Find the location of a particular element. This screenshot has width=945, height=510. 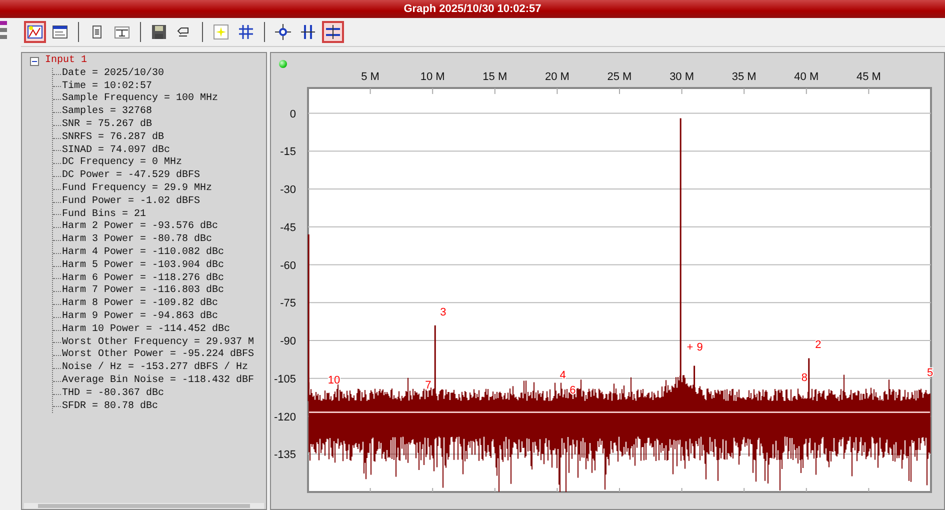

x-axis-label: 20 M is located at coordinates (557, 77).